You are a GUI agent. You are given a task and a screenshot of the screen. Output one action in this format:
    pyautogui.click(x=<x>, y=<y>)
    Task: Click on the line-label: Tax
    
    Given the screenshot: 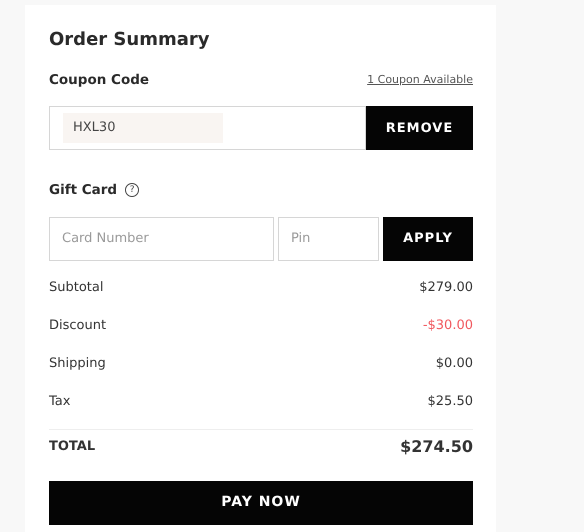 What is the action you would take?
    pyautogui.click(x=59, y=401)
    